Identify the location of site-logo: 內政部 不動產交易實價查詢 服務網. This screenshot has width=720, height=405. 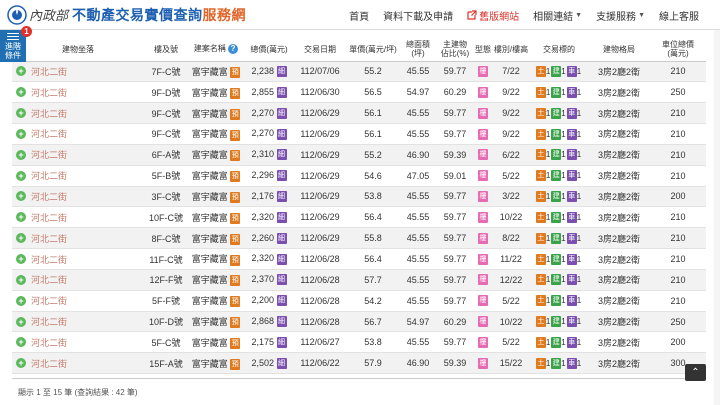
(126, 15).